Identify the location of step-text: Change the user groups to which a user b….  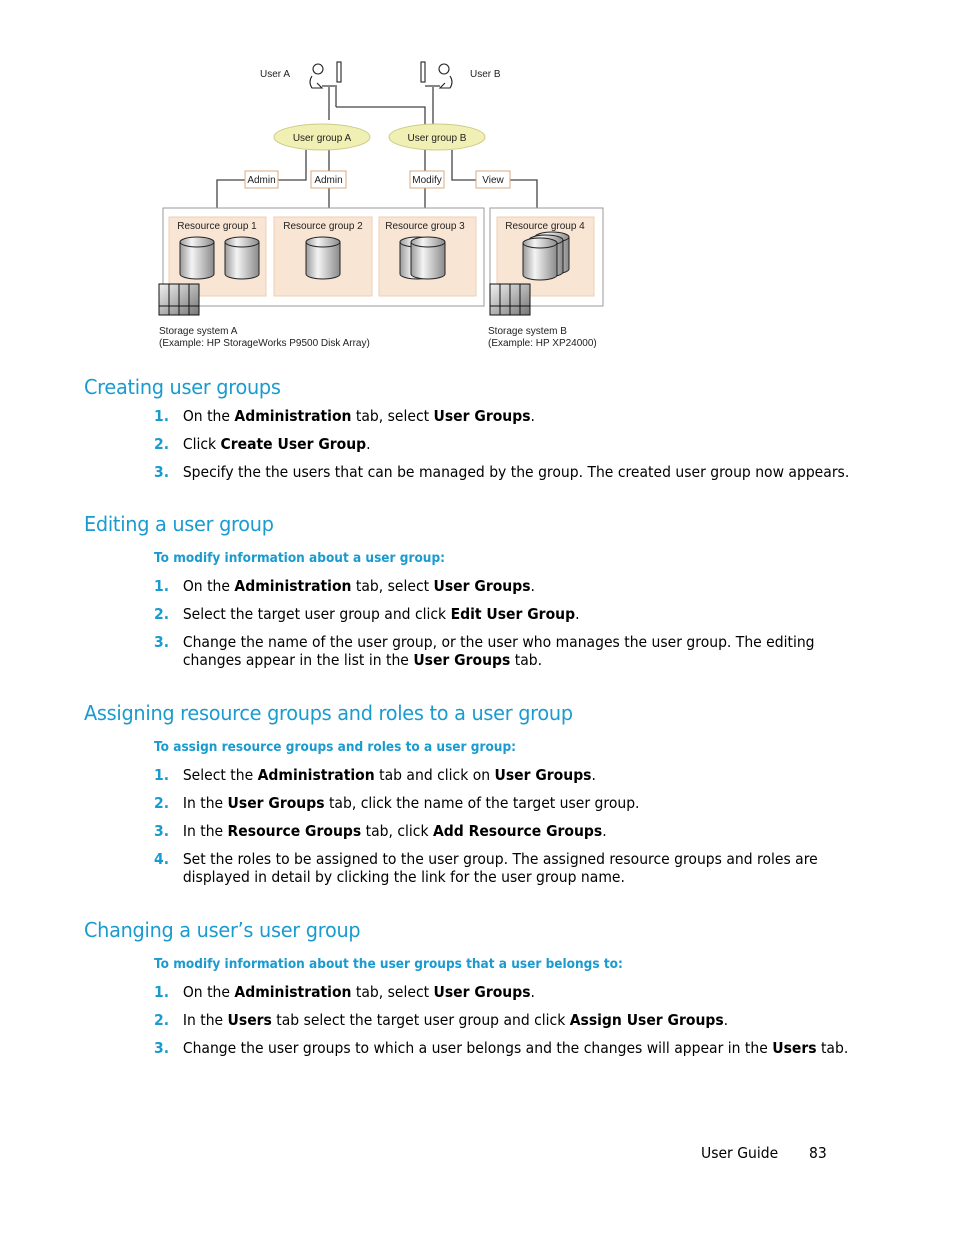
(477, 1048).